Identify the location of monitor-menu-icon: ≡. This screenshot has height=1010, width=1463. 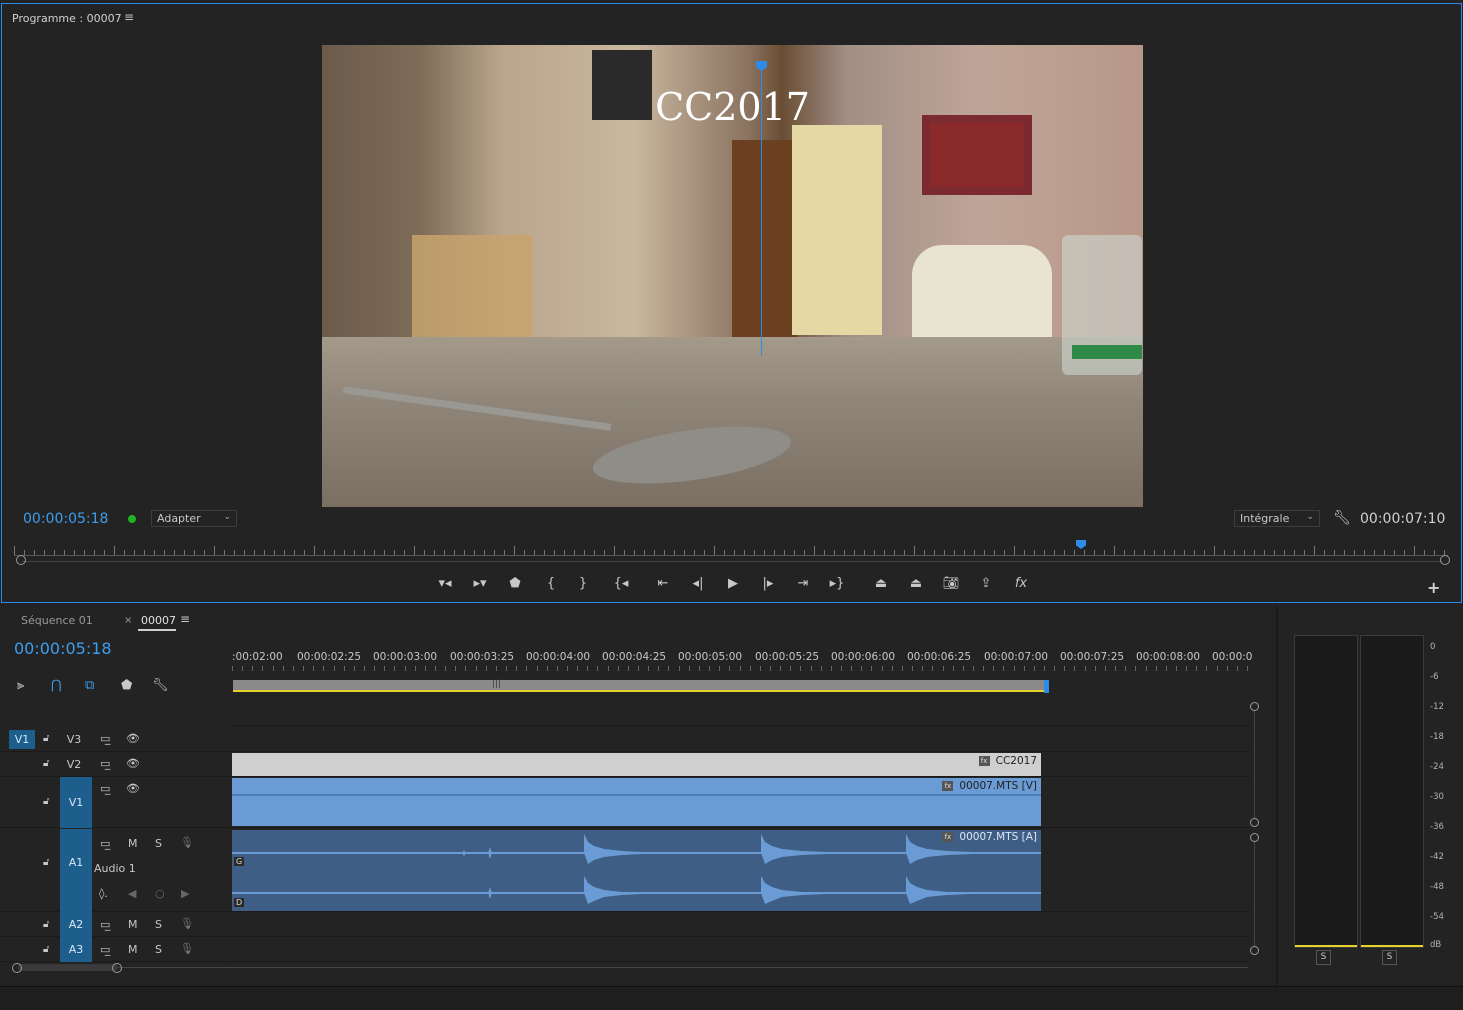
(129, 17).